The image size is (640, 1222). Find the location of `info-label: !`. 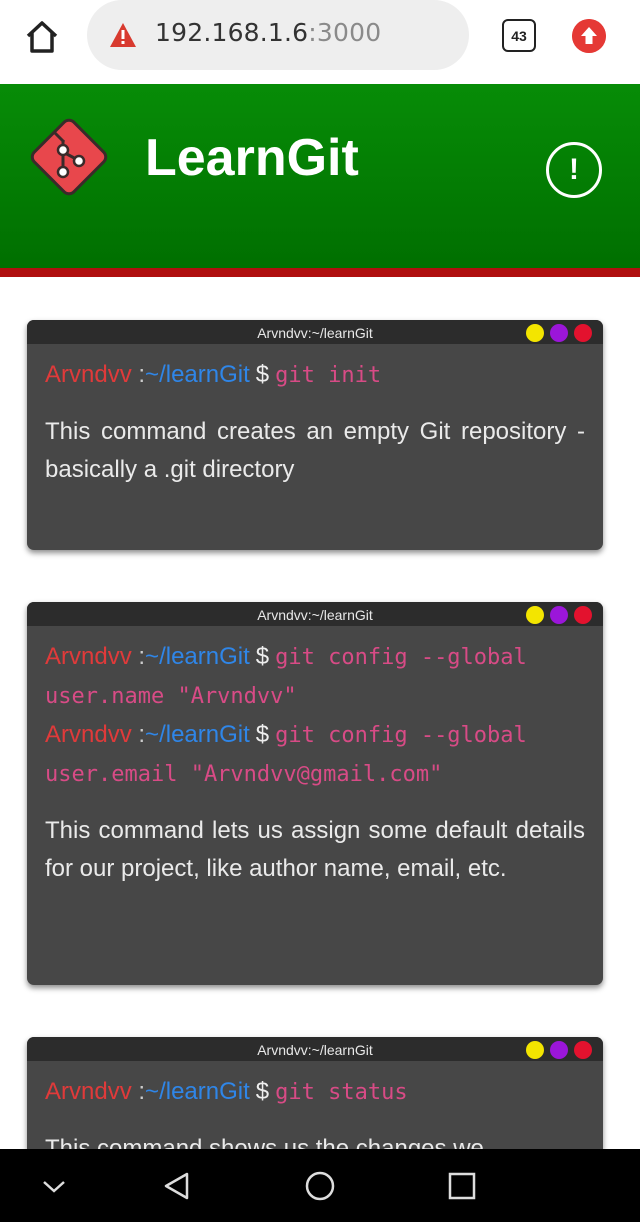

info-label: ! is located at coordinates (574, 169).